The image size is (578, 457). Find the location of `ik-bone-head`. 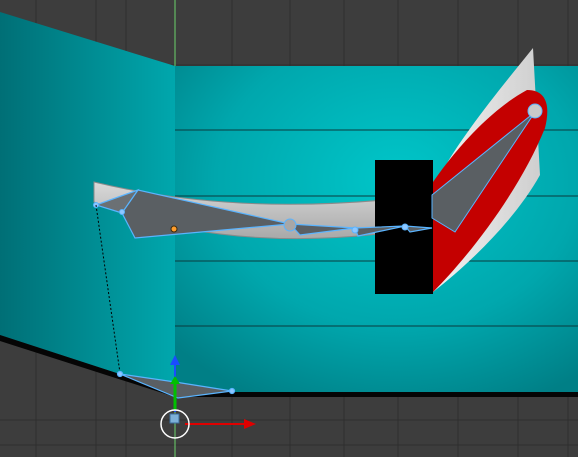

ik-bone-head is located at coordinates (120, 374).